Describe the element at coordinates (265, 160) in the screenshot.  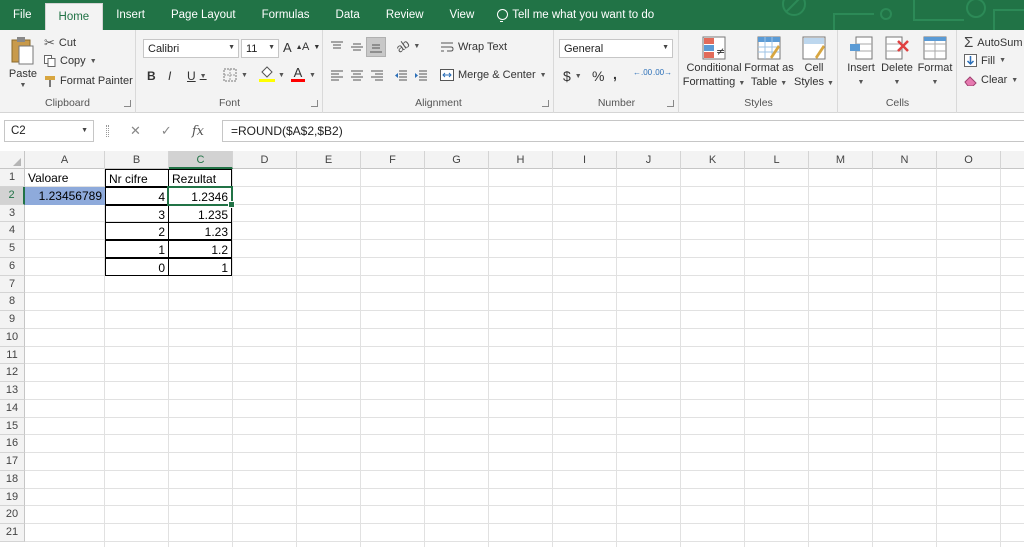
I see `column-header-d: D` at that location.